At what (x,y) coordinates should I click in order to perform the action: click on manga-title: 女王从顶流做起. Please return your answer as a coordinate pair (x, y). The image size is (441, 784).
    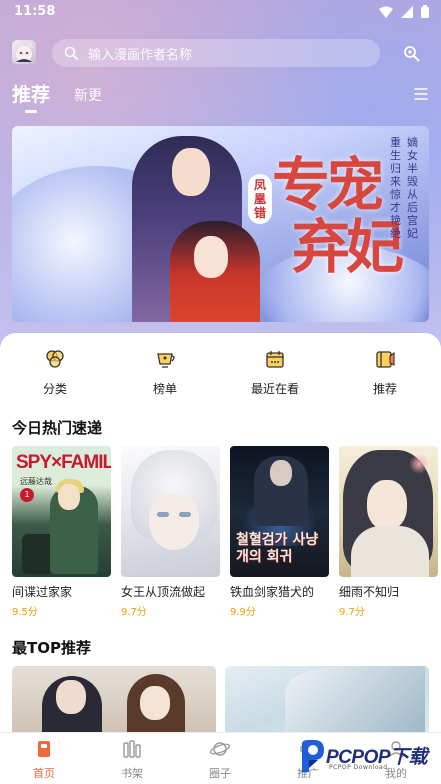
    Looking at the image, I should click on (163, 592).